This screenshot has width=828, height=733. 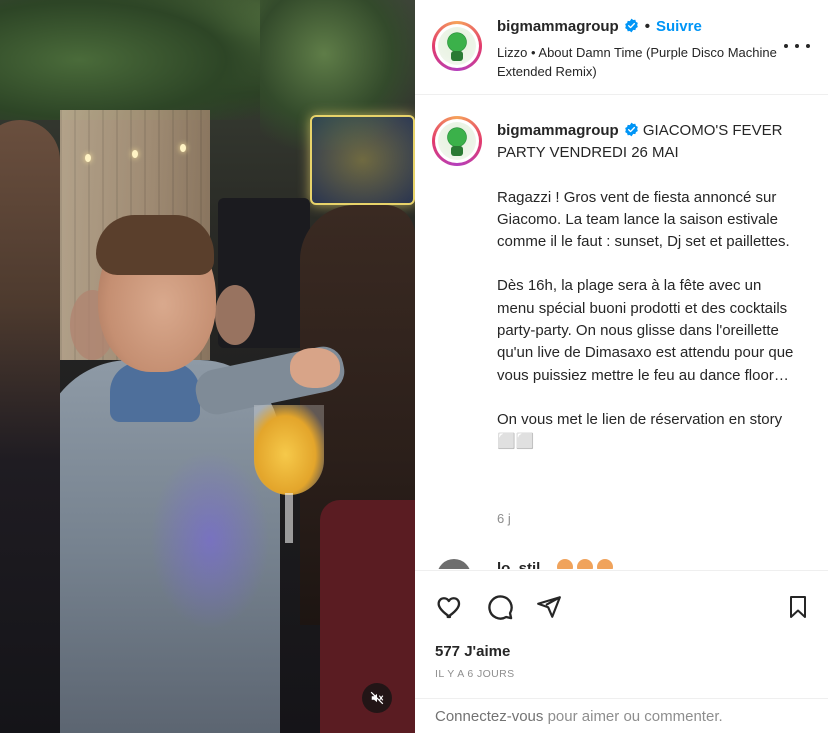 I want to click on cocktail-glass, so click(x=289, y=450).